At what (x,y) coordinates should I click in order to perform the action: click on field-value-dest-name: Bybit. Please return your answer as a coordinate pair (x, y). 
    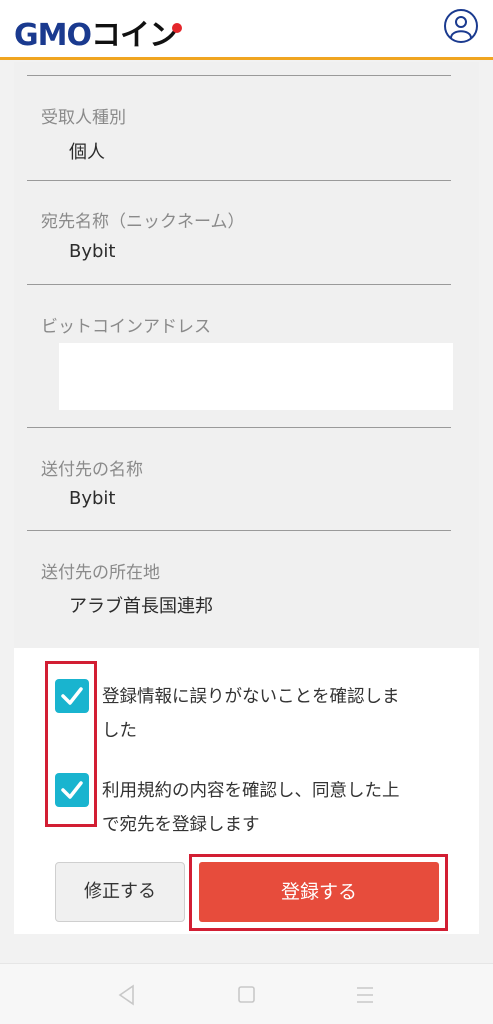
    Looking at the image, I should click on (92, 498).